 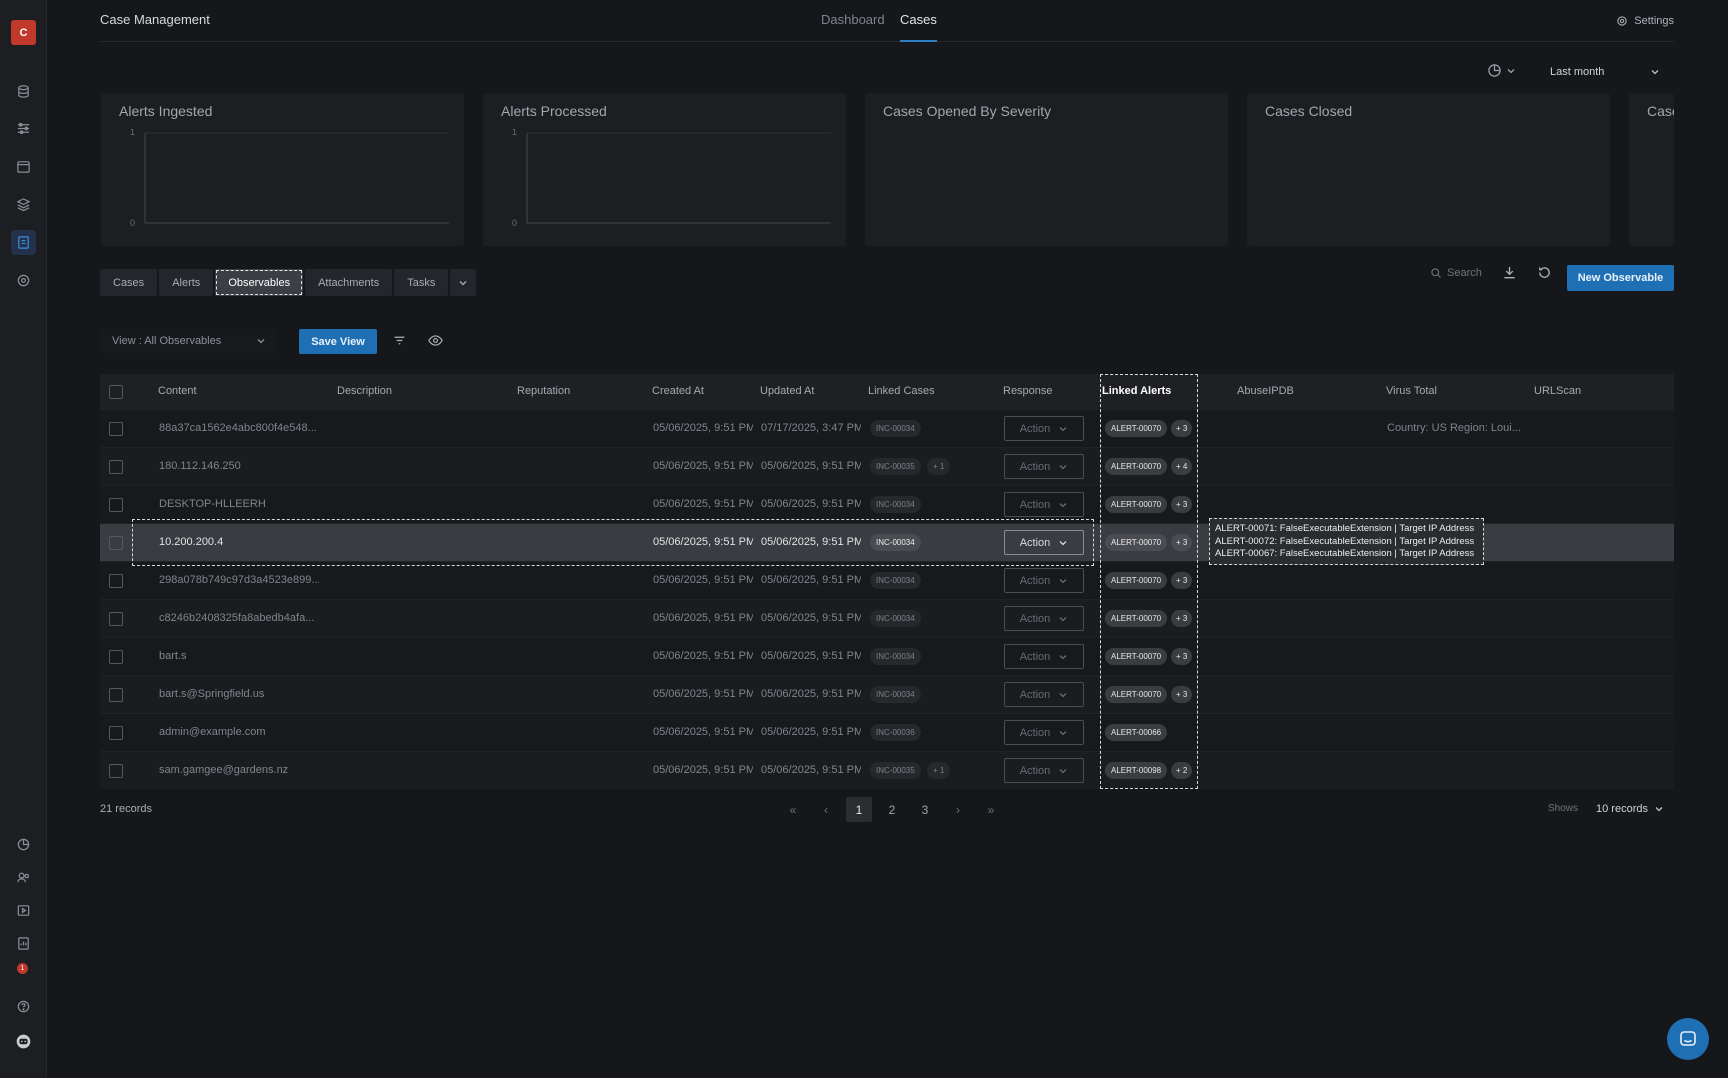 What do you see at coordinates (23, 280) in the screenshot?
I see `target-icon` at bounding box center [23, 280].